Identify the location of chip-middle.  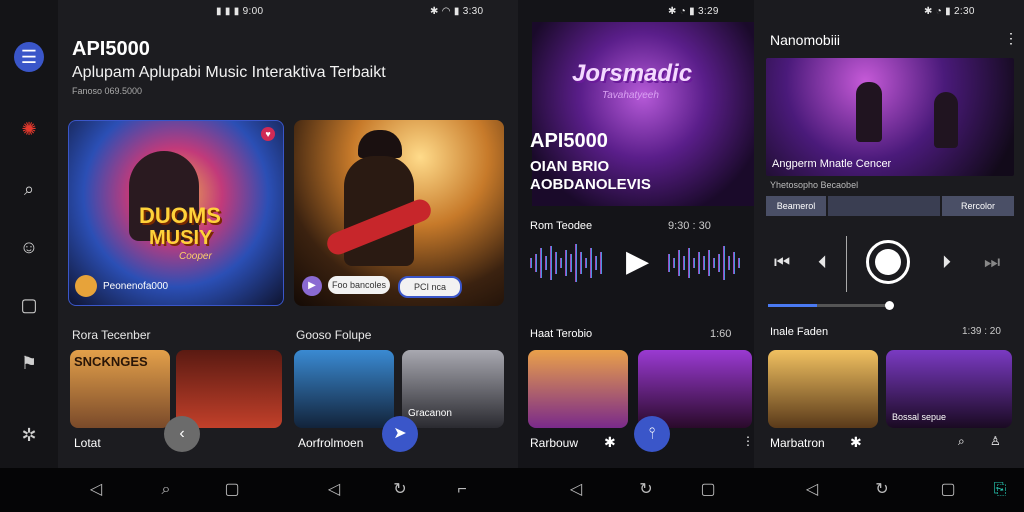
(884, 206).